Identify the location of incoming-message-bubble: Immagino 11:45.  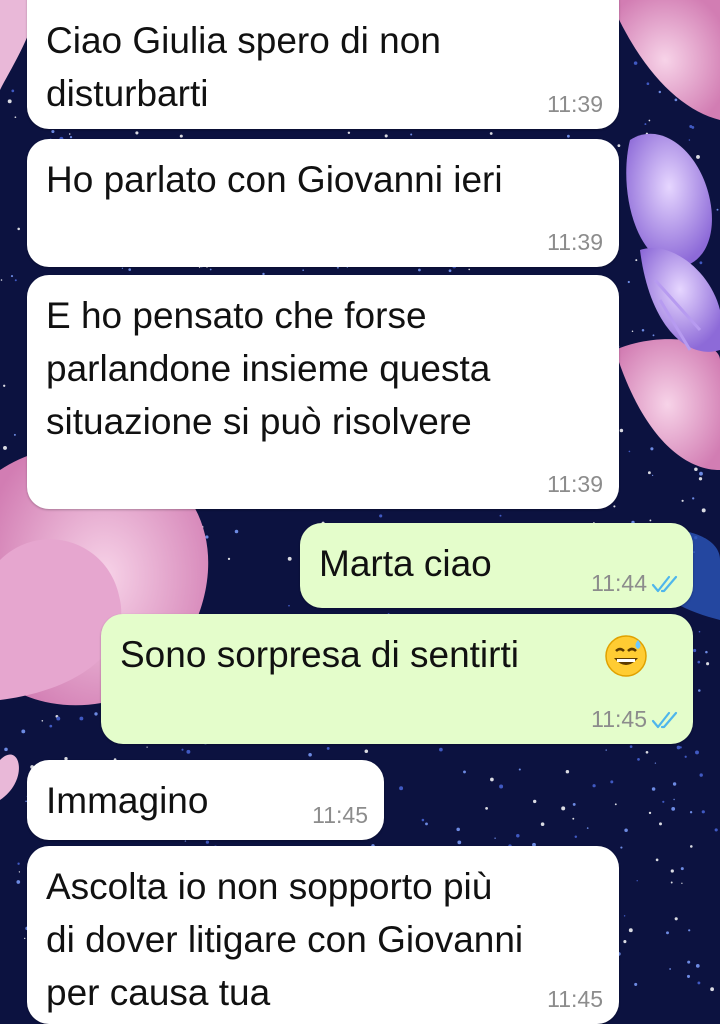
(205, 800).